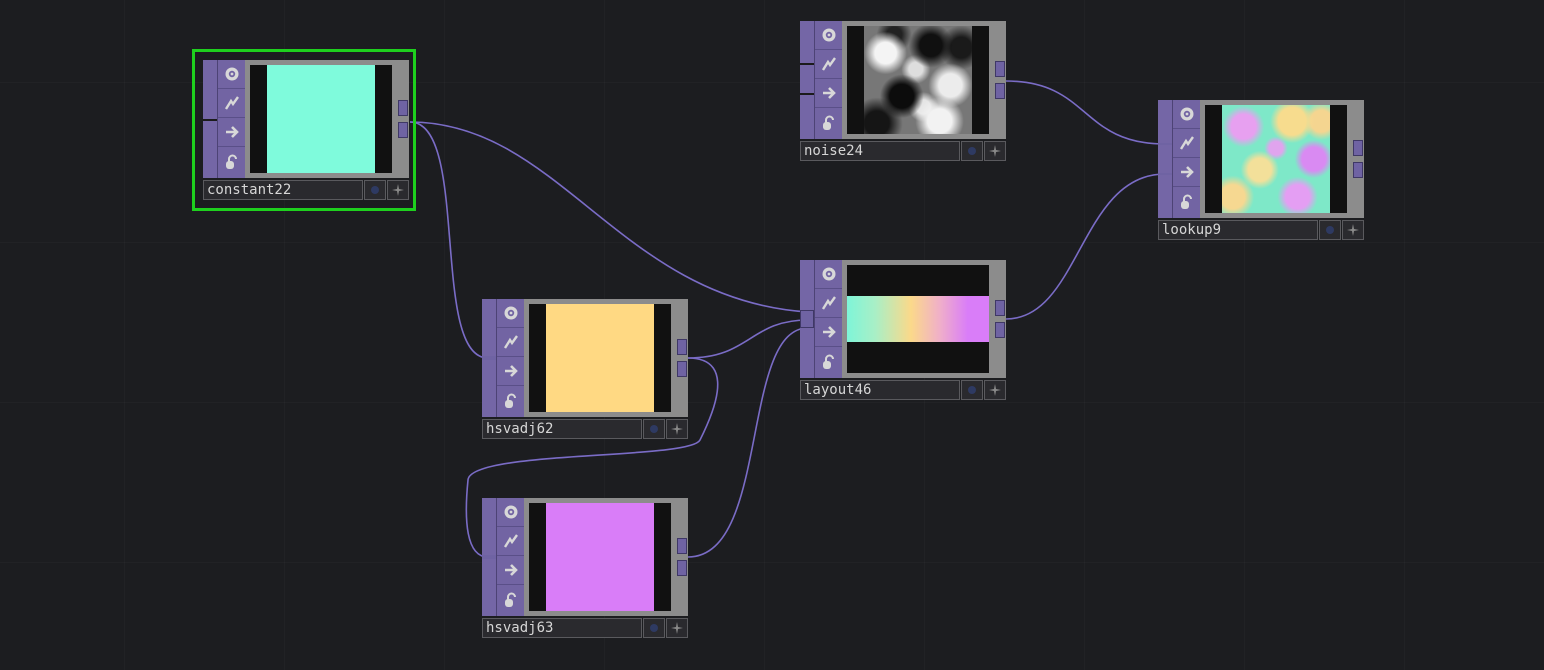 The image size is (1544, 670). I want to click on flag-dot-icon, so click(972, 390).